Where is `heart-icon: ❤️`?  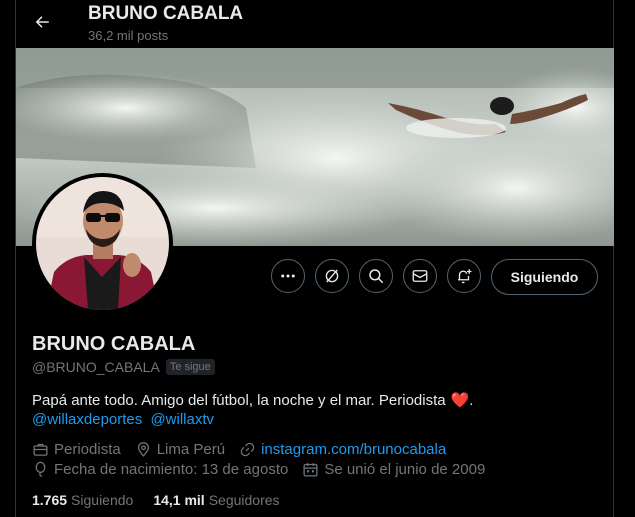 heart-icon: ❤️ is located at coordinates (460, 400).